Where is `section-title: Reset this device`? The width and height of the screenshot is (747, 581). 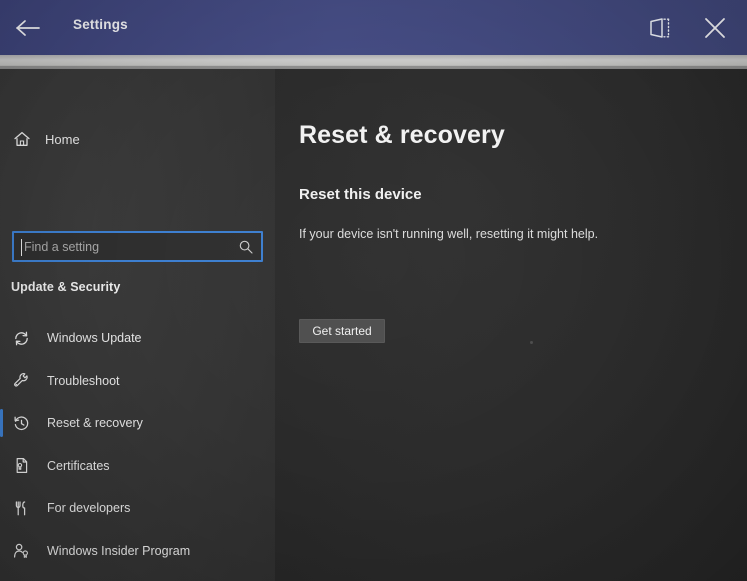
section-title: Reset this device is located at coordinates (360, 194).